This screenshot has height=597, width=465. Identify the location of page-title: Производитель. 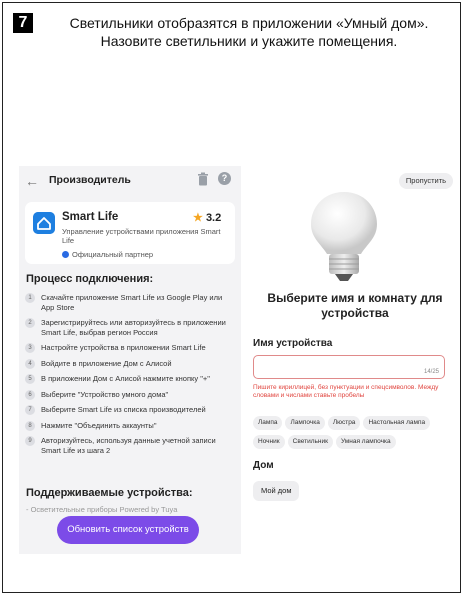
(90, 180).